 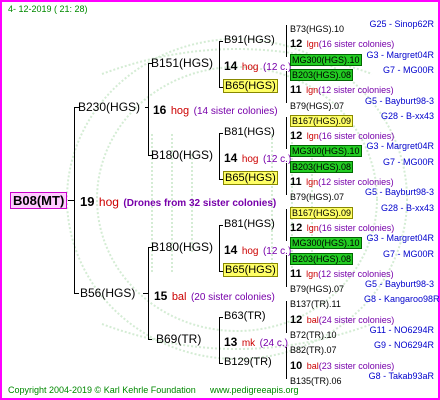 I want to click on b56-race: bal, so click(x=179, y=297).